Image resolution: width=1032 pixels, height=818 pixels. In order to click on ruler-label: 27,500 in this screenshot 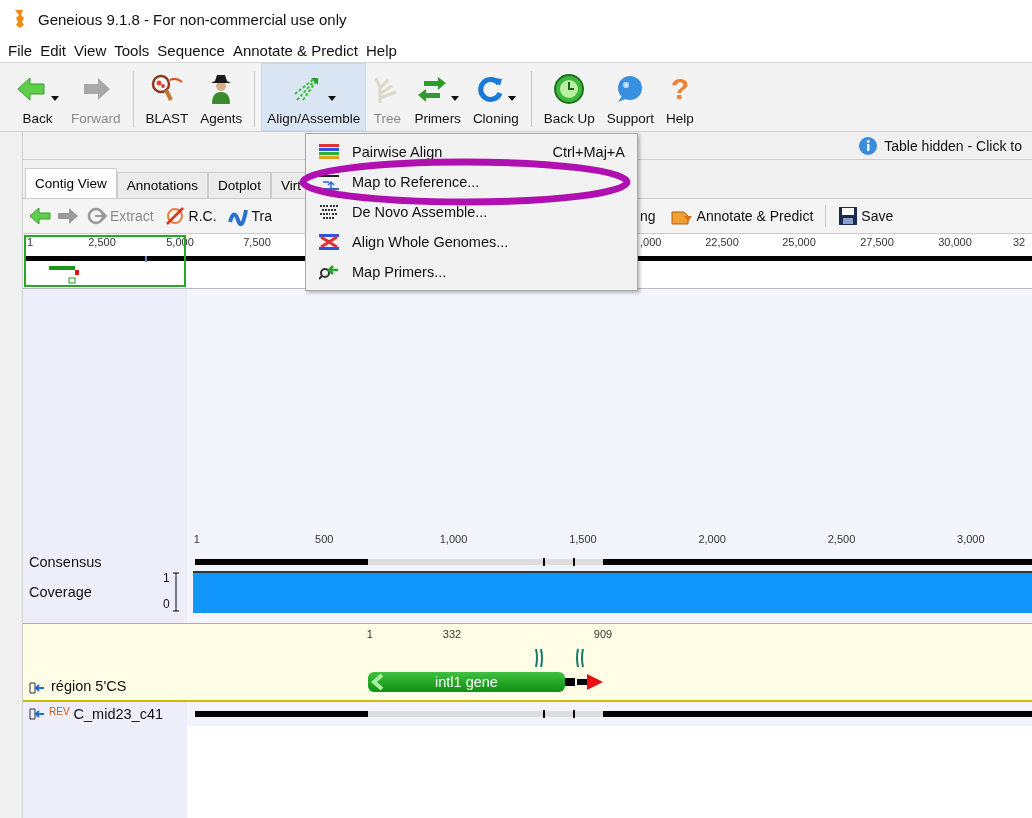, I will do `click(877, 242)`.